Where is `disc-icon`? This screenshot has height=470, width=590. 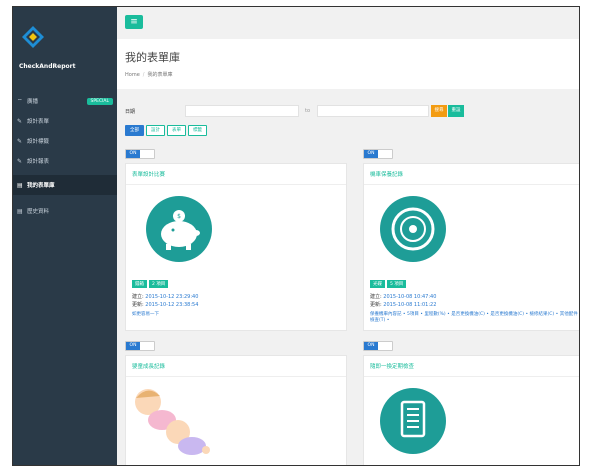
disc-icon is located at coordinates (413, 229).